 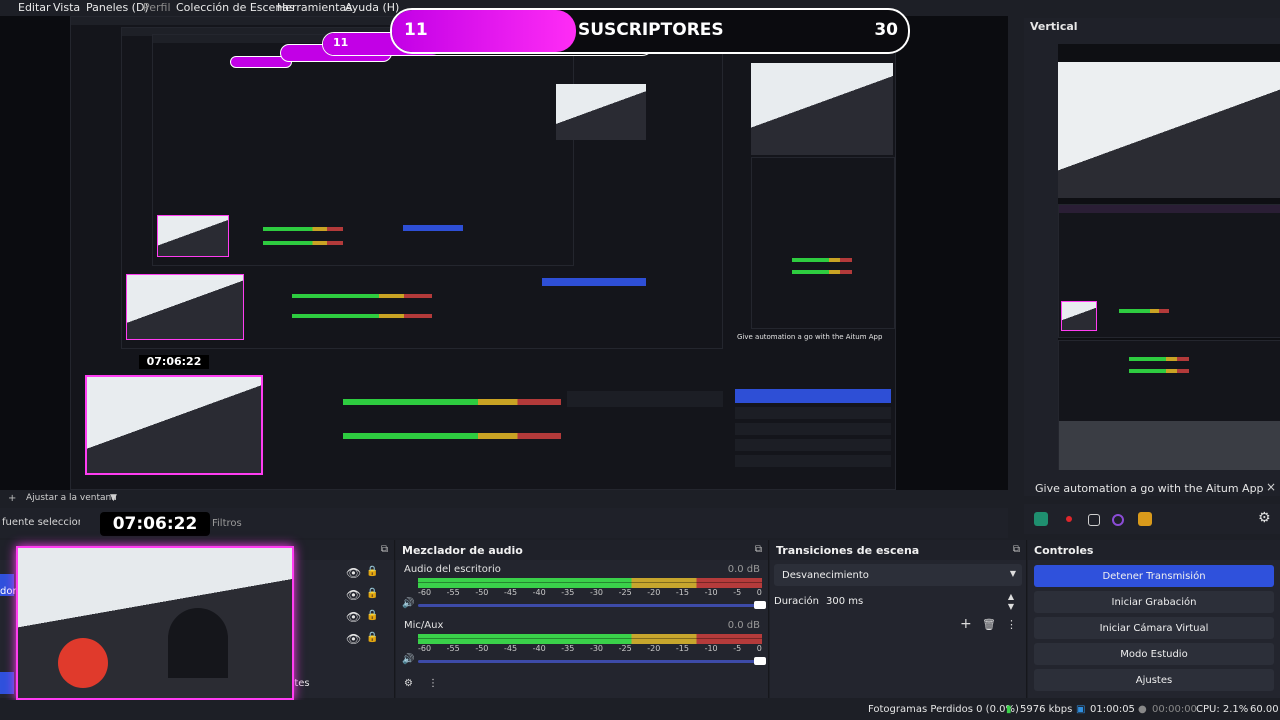 I want to click on menu-perfil: Perfil, so click(x=157, y=7).